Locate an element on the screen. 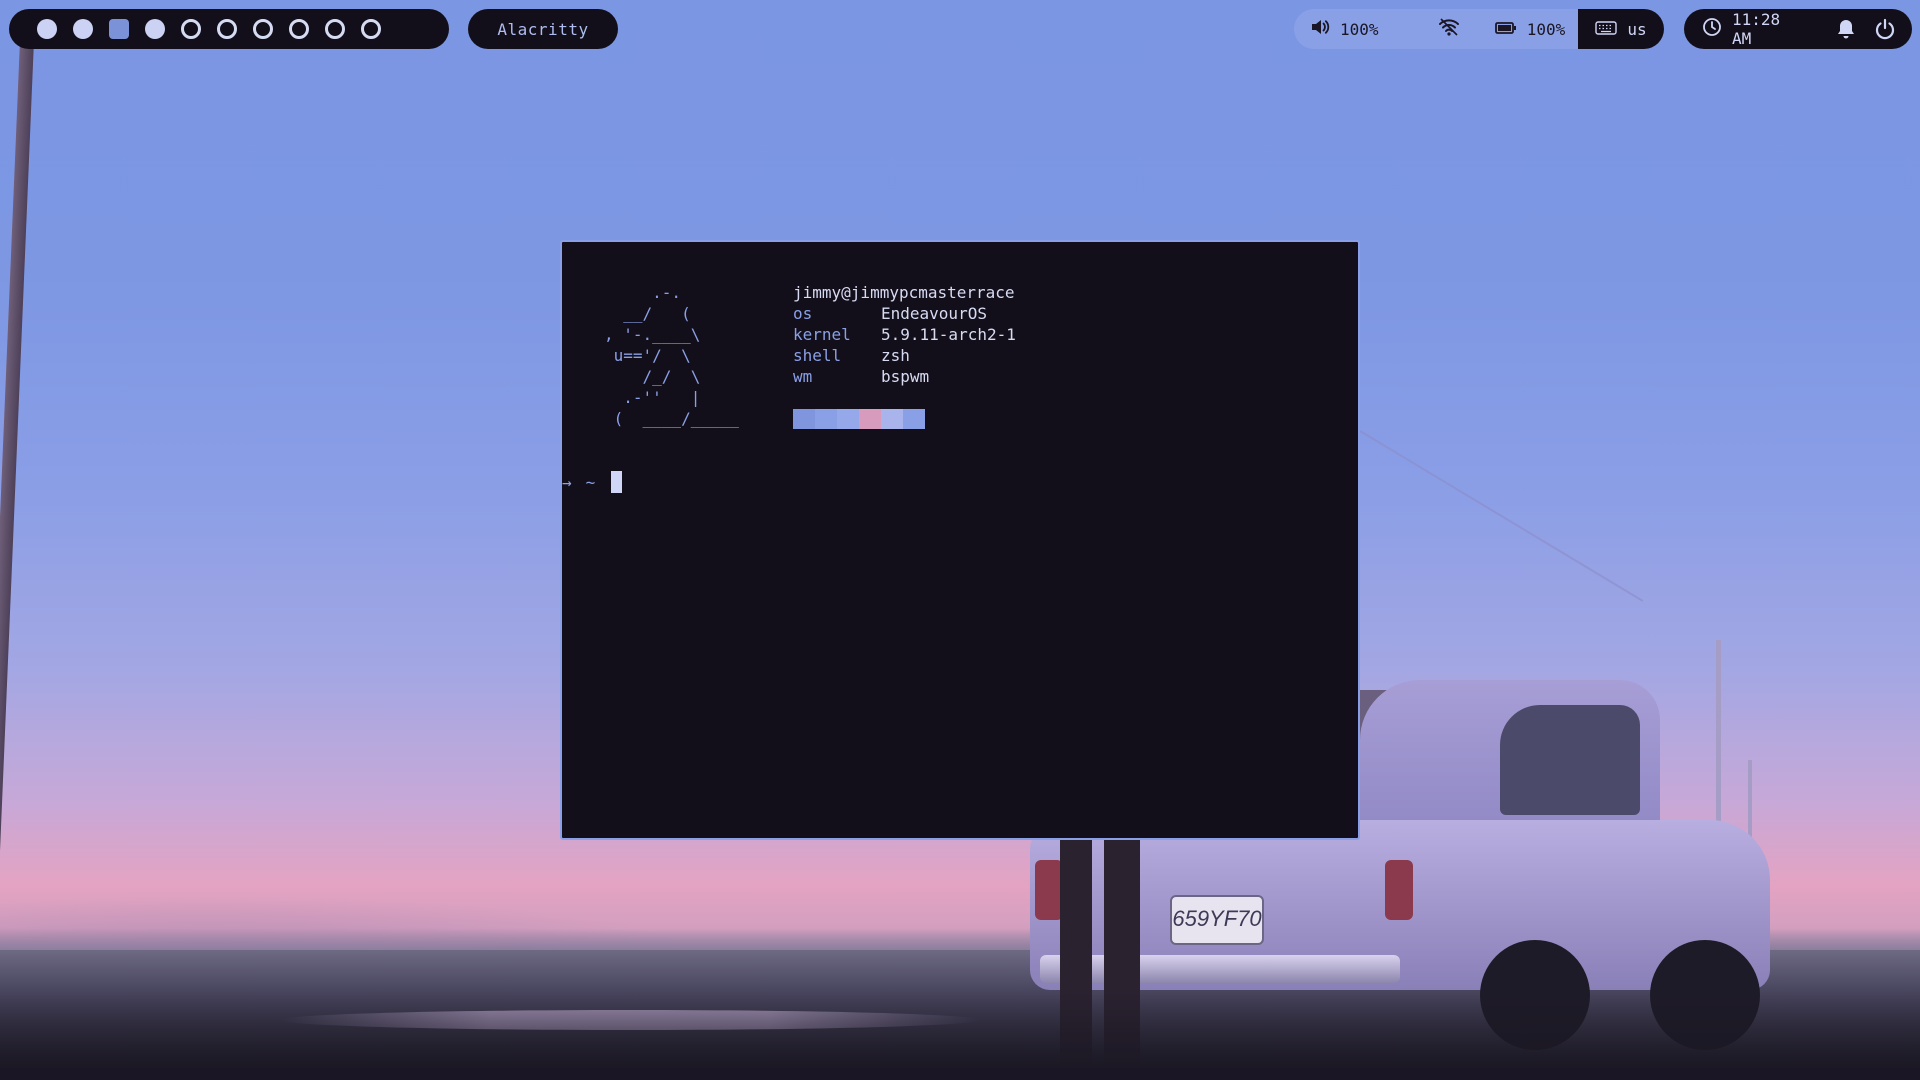 Image resolution: width=1920 pixels, height=1080 pixels. workspace-7-indicator is located at coordinates (263, 29).